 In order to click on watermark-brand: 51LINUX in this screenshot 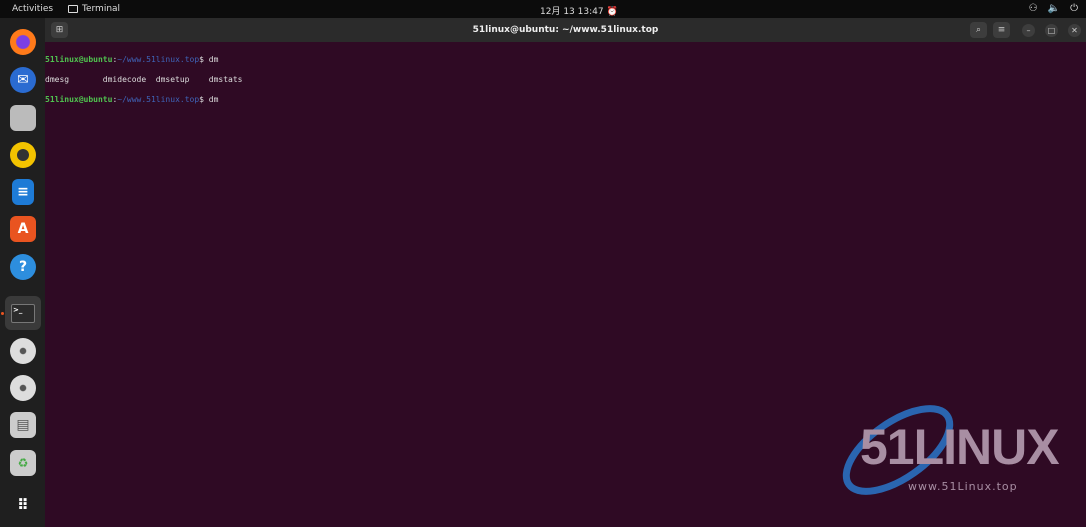, I will do `click(960, 447)`.